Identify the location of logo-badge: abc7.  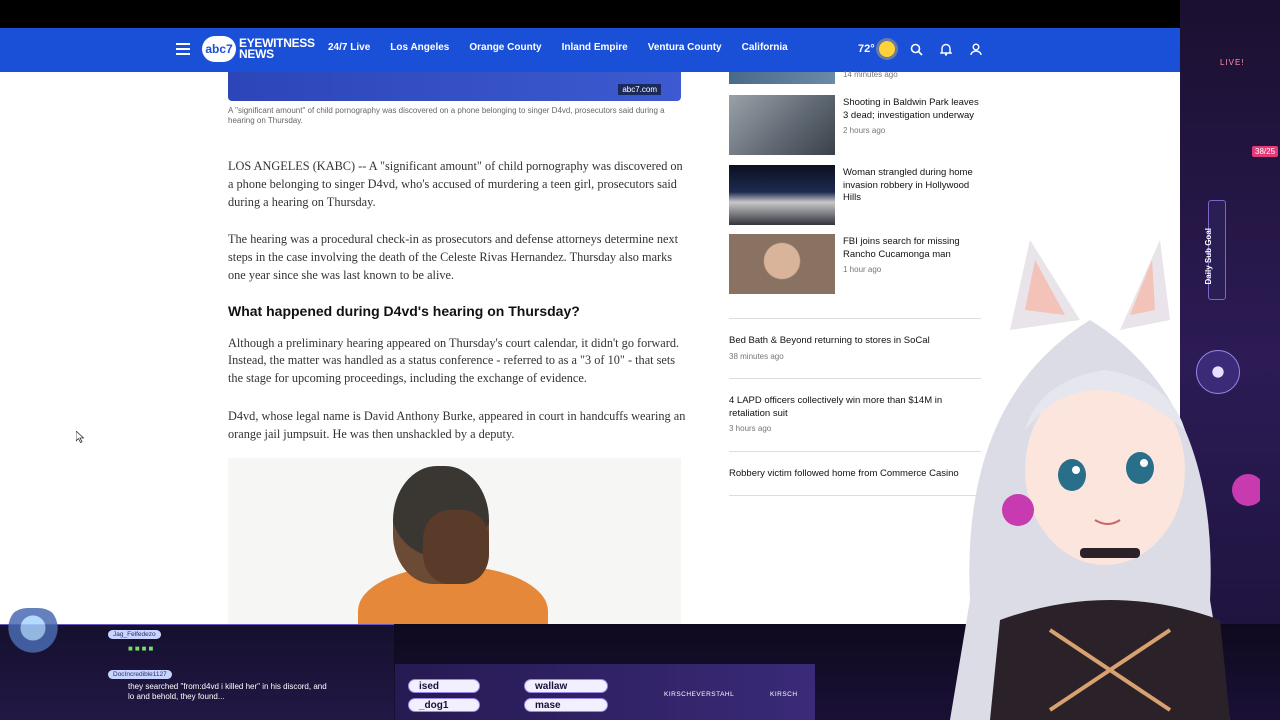
(219, 49).